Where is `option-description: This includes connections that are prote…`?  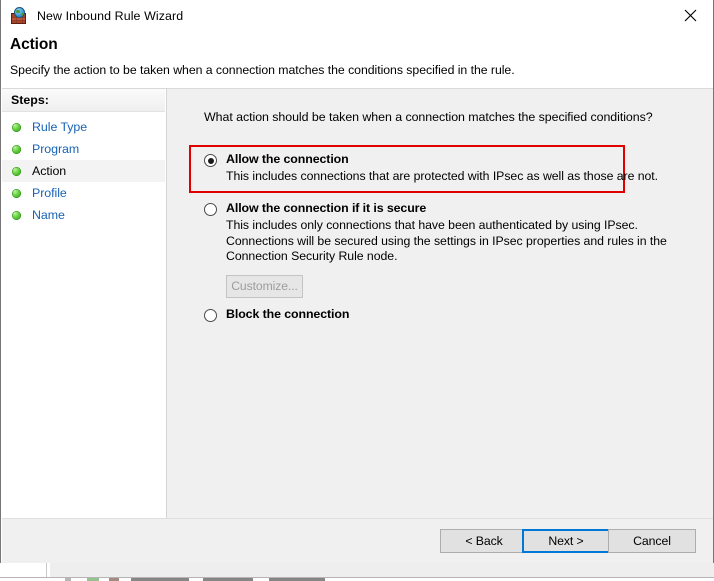
option-description: This includes connections that are prote… is located at coordinates (442, 176).